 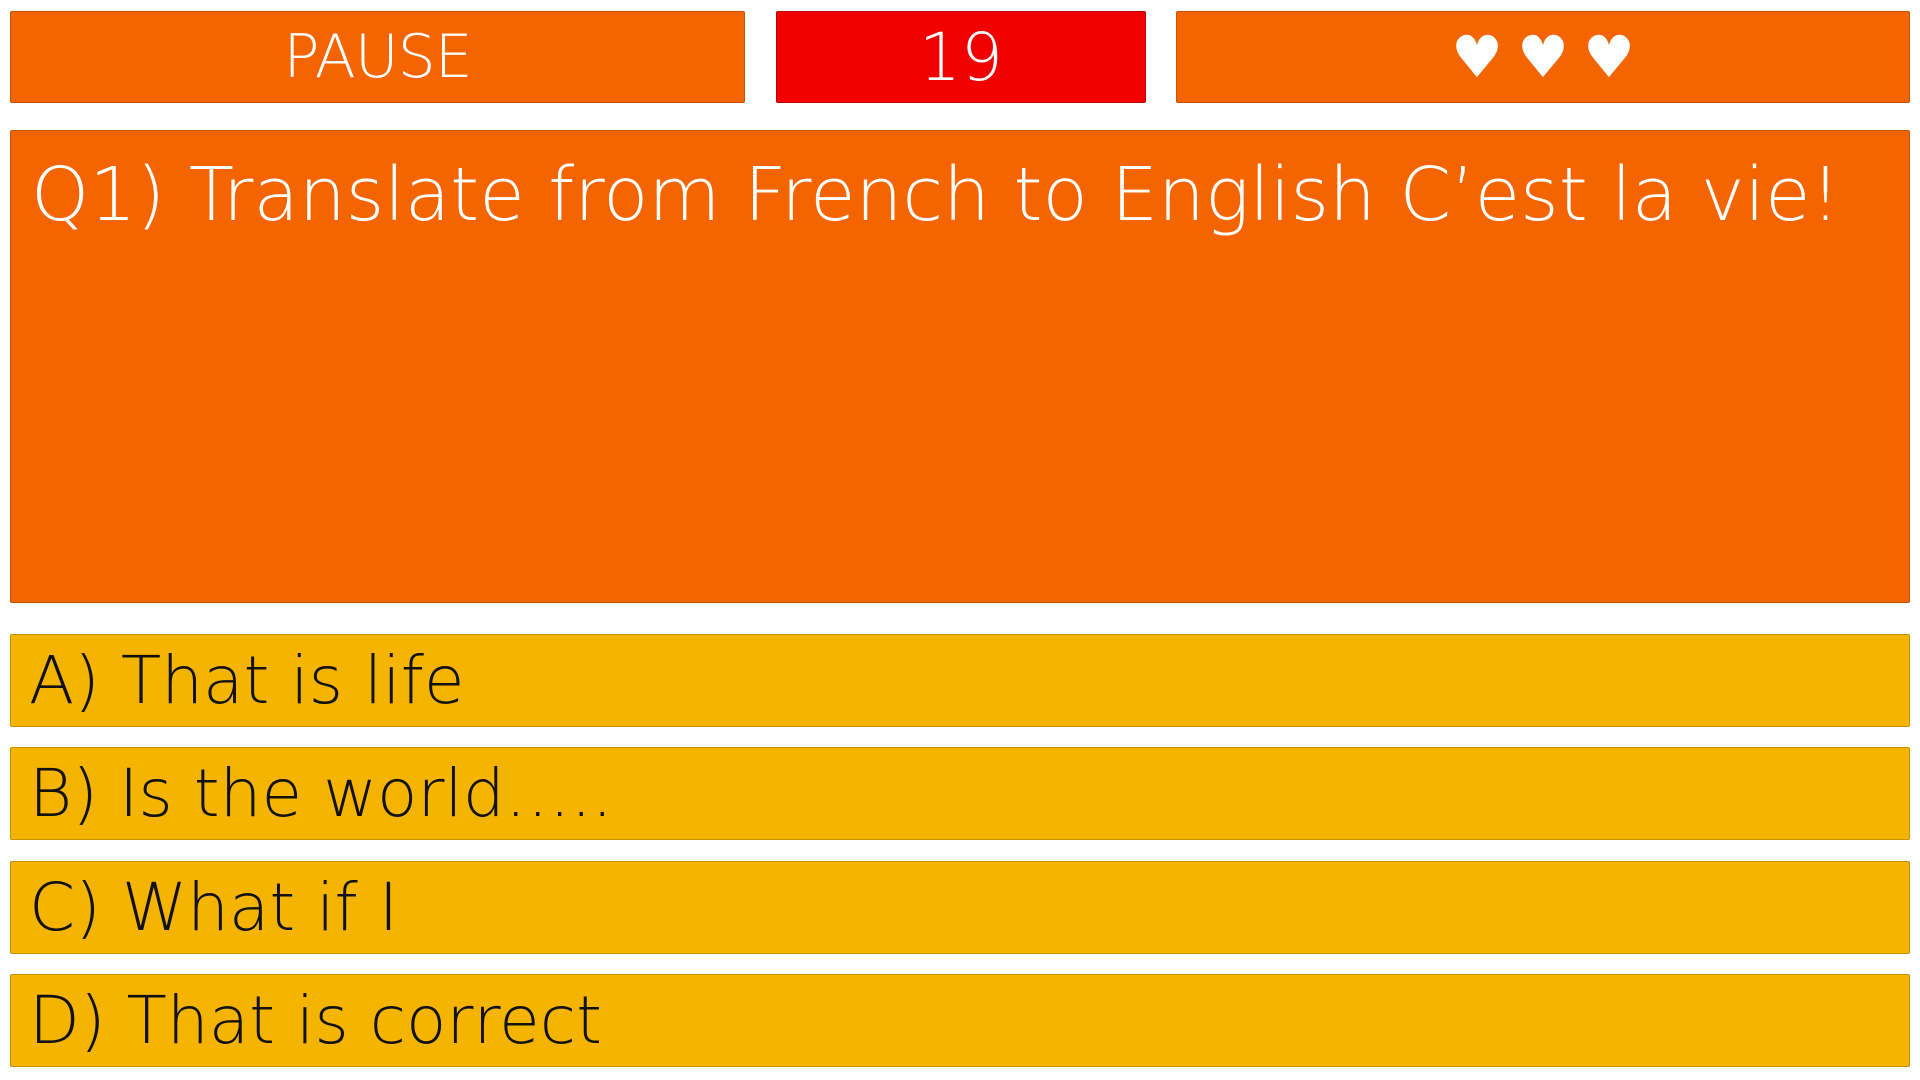 What do you see at coordinates (961, 57) in the screenshot?
I see `countdown-timer: 19` at bounding box center [961, 57].